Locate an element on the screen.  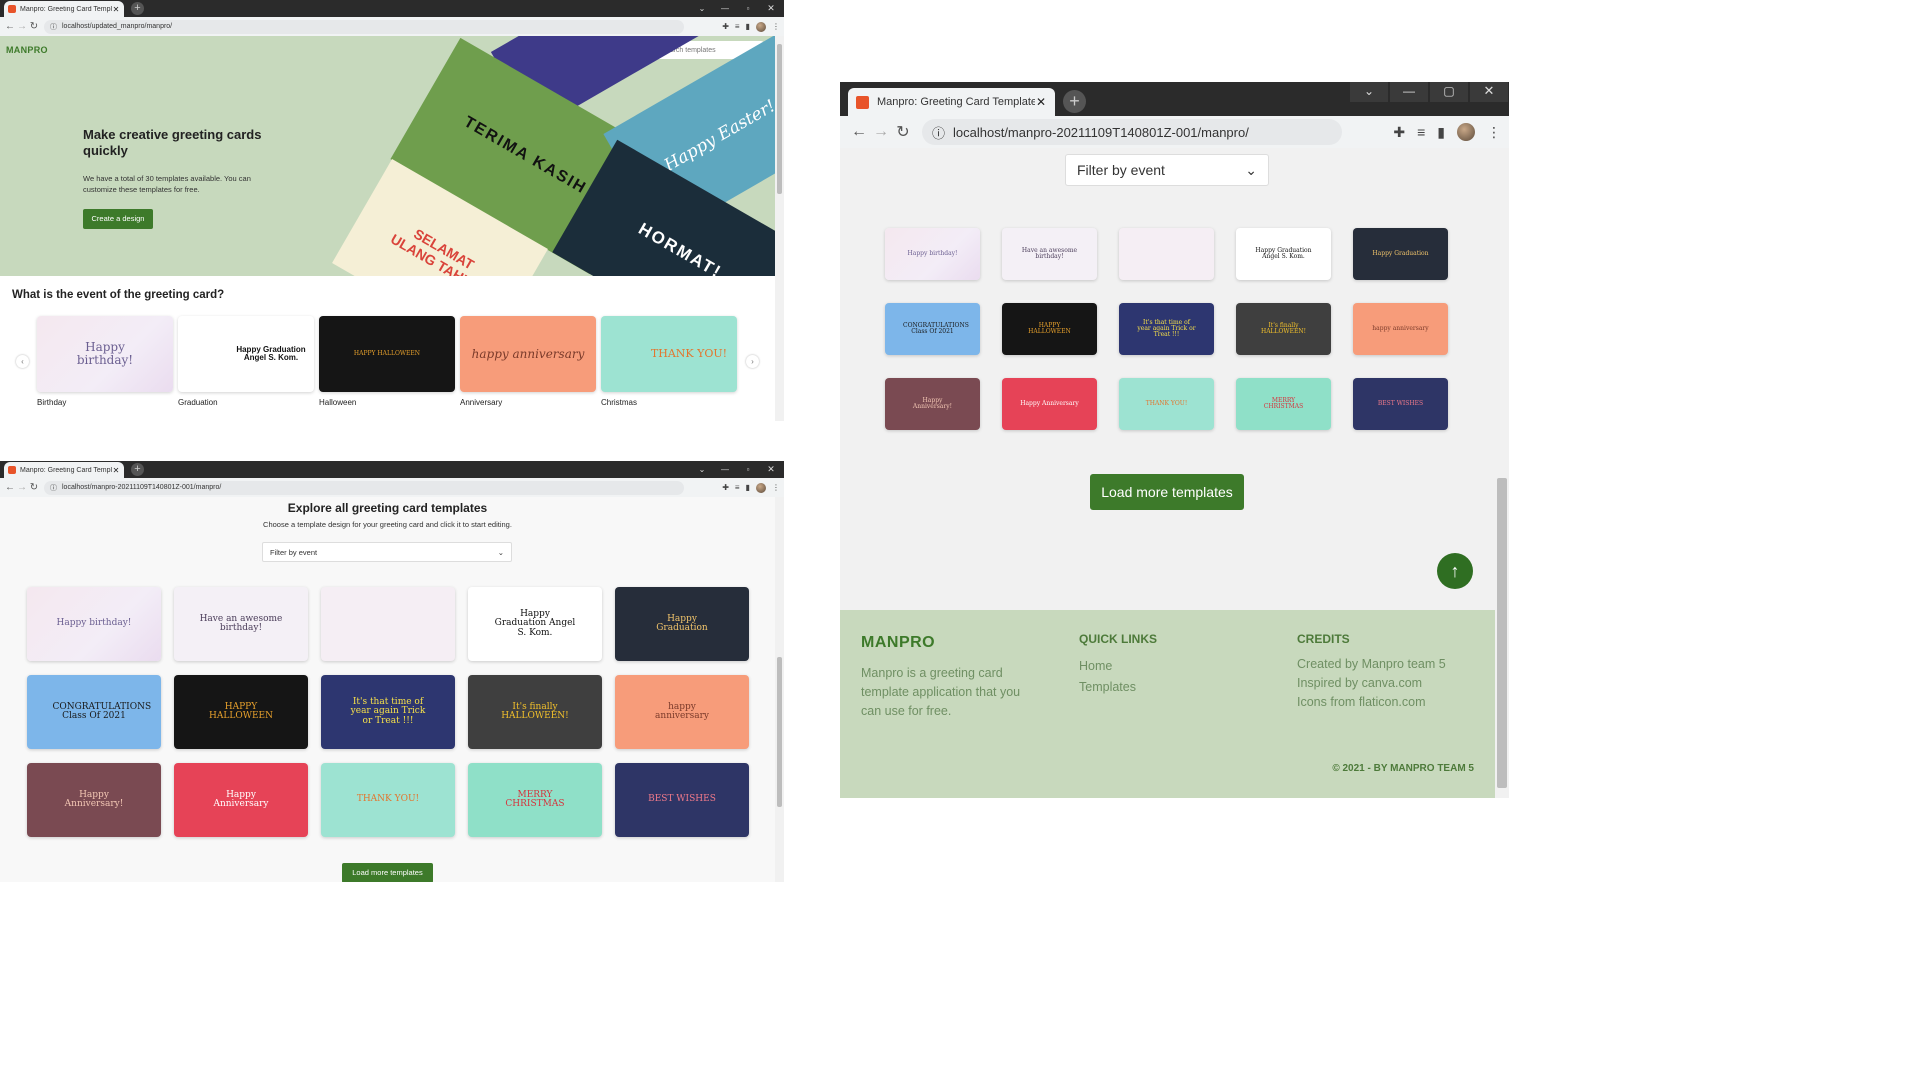
back-to-top-button: ↑ is located at coordinates (1455, 571).